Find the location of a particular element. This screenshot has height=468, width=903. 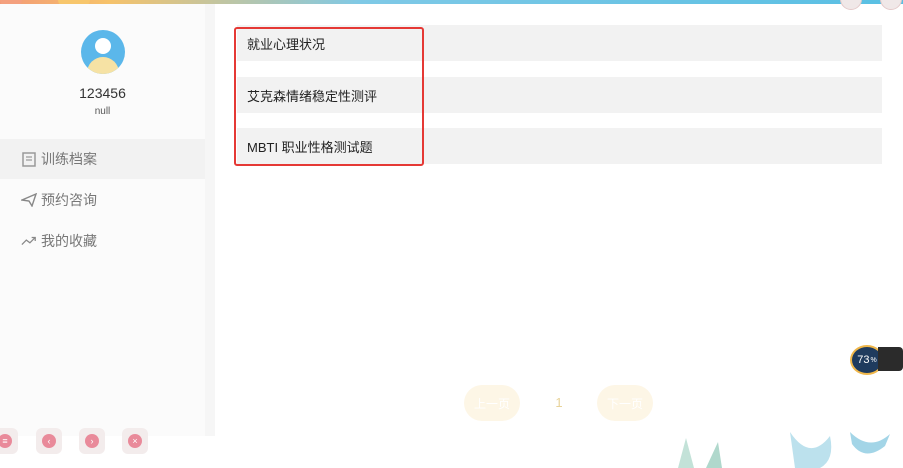

speed-unit: % is located at coordinates (873, 360).